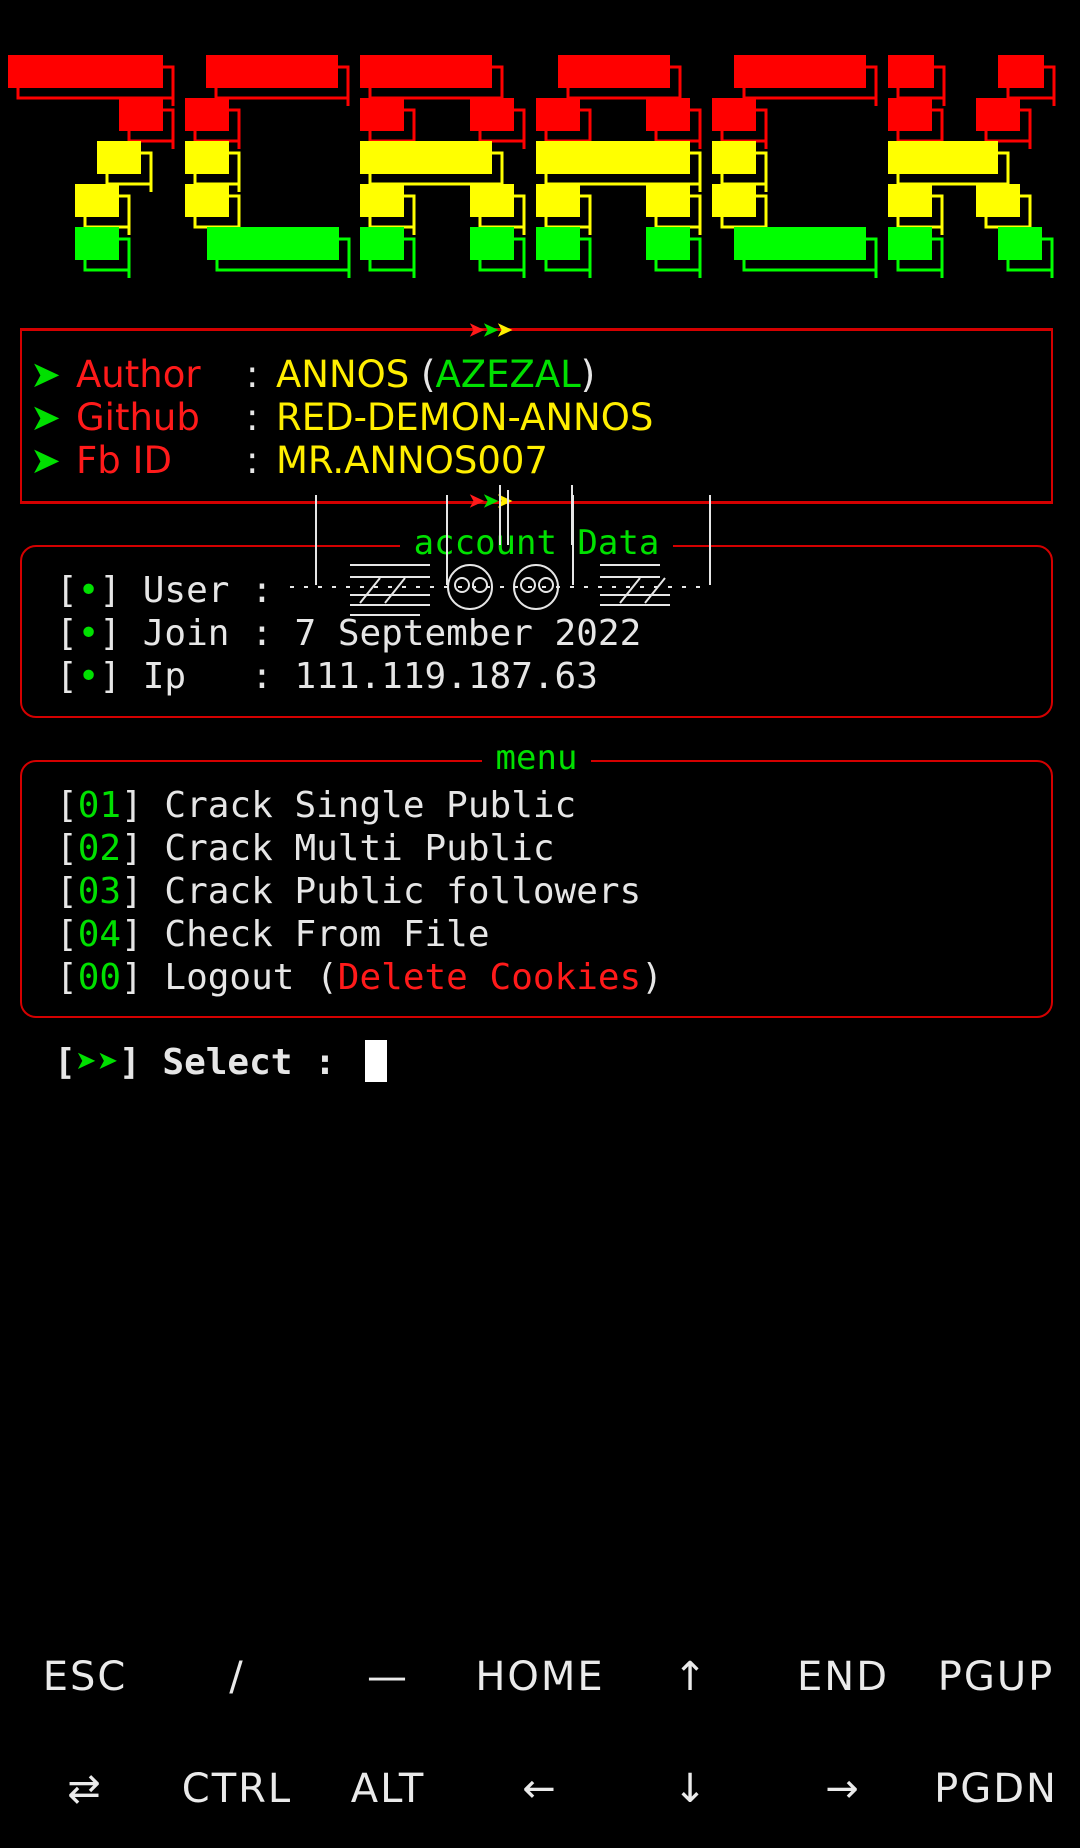  What do you see at coordinates (500, 550) in the screenshot?
I see `glyph-overlay-decoration` at bounding box center [500, 550].